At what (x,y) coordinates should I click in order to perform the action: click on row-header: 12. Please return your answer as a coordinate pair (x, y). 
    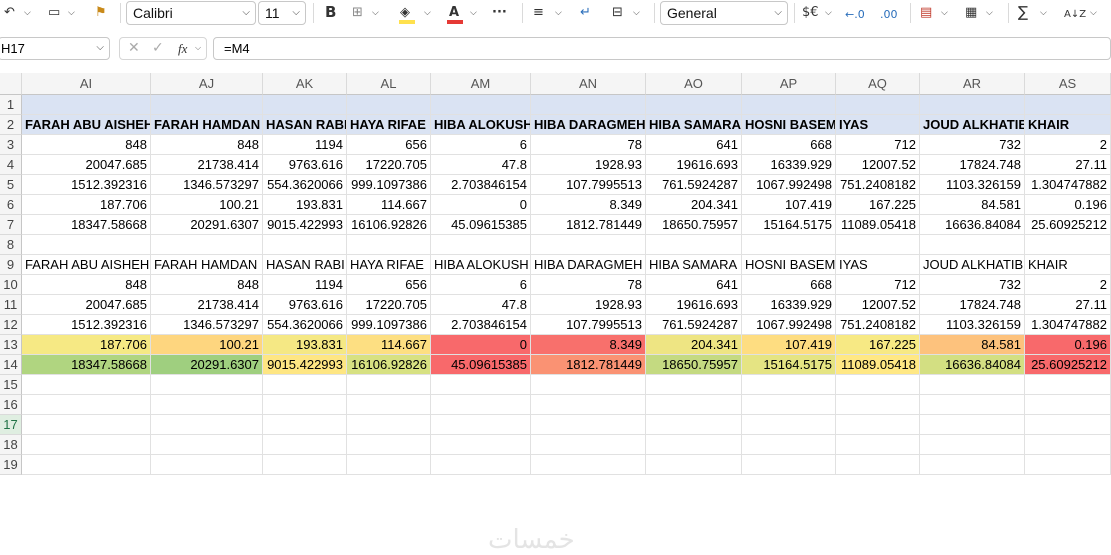
    Looking at the image, I should click on (11, 325).